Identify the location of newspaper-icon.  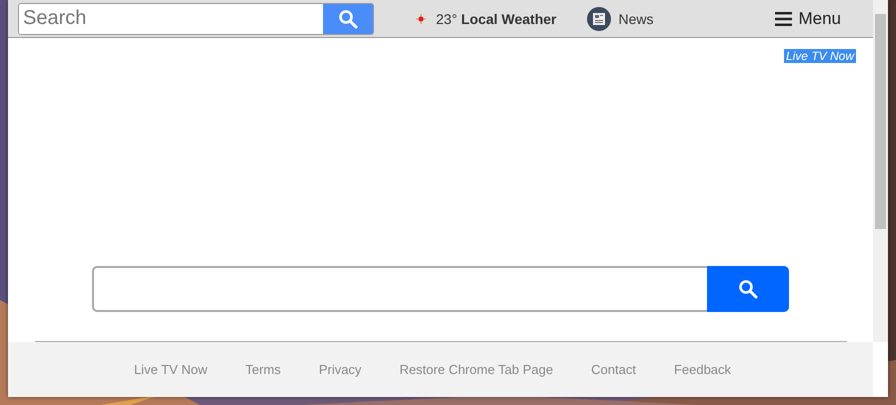
(598, 18).